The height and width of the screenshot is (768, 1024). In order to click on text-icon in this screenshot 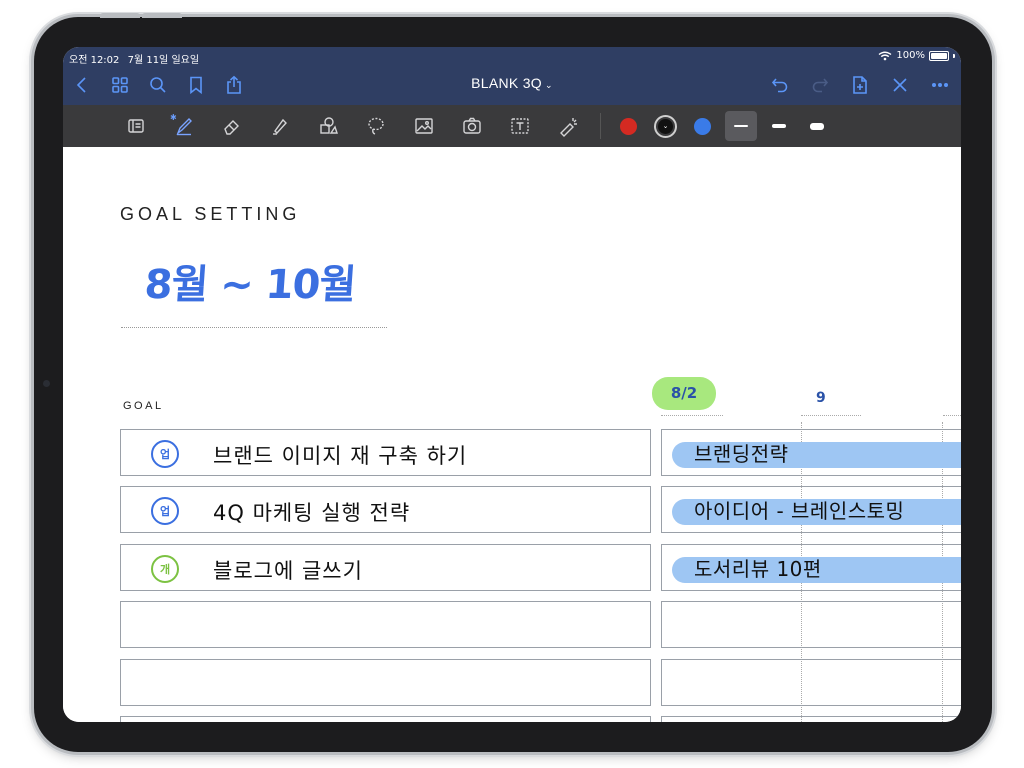, I will do `click(520, 126)`.